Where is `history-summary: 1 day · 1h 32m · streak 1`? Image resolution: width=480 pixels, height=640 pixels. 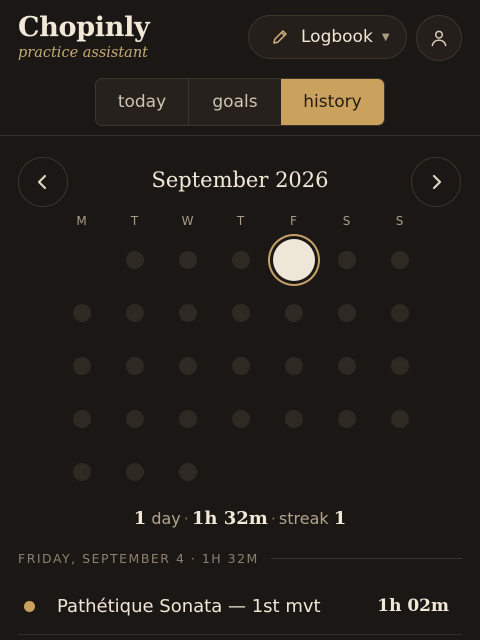
history-summary: 1 day · 1h 32m · streak 1 is located at coordinates (240, 518).